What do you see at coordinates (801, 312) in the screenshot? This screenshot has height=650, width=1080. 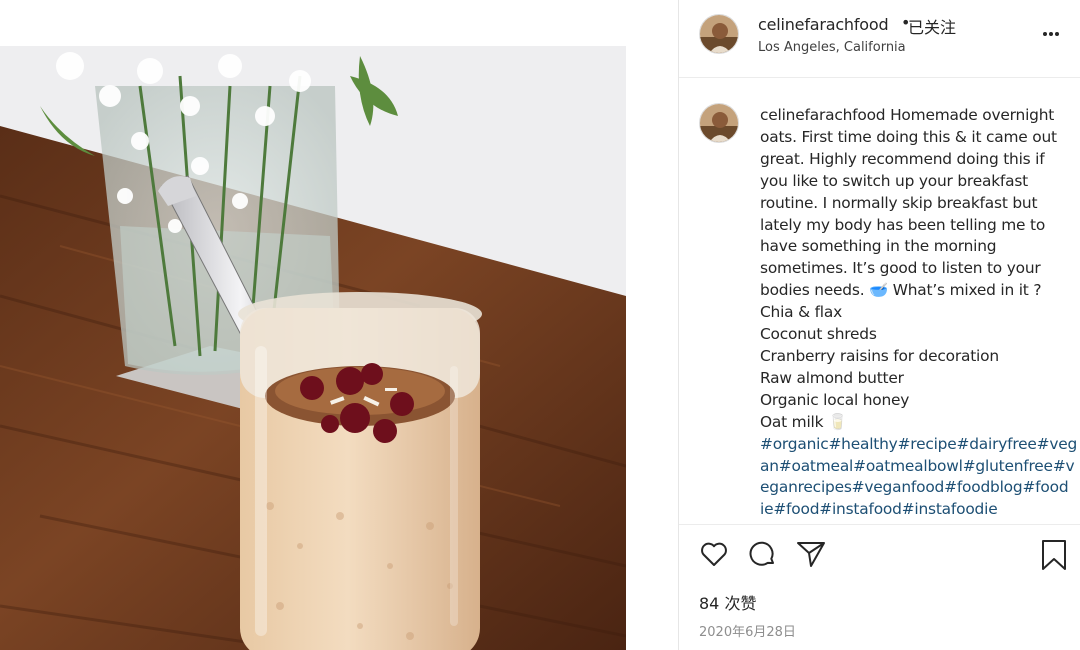 I see `ingredient-item: Chia & flax` at bounding box center [801, 312].